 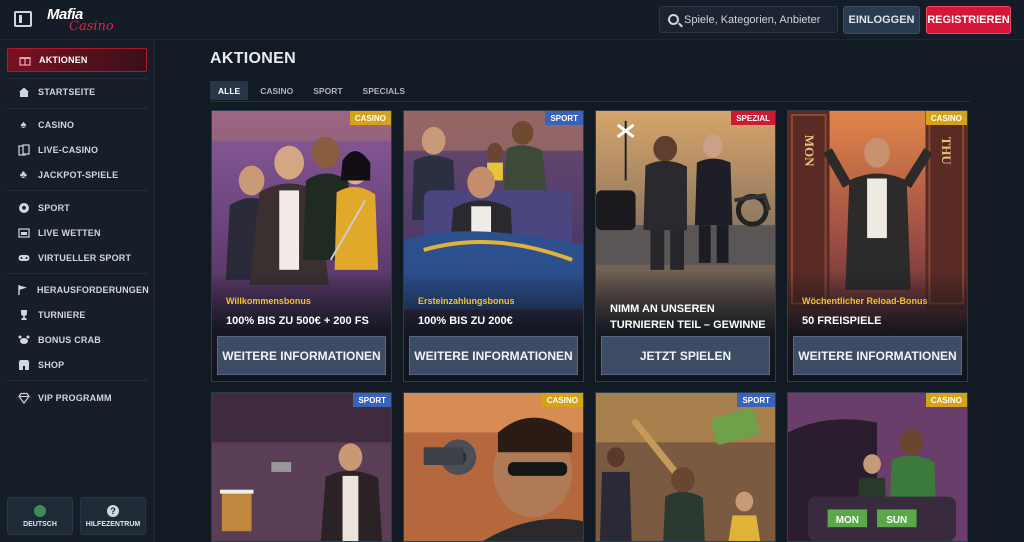 I want to click on top-bar: Mafia Casino EINLOGGEN REGISTRIEREN, so click(x=512, y=20).